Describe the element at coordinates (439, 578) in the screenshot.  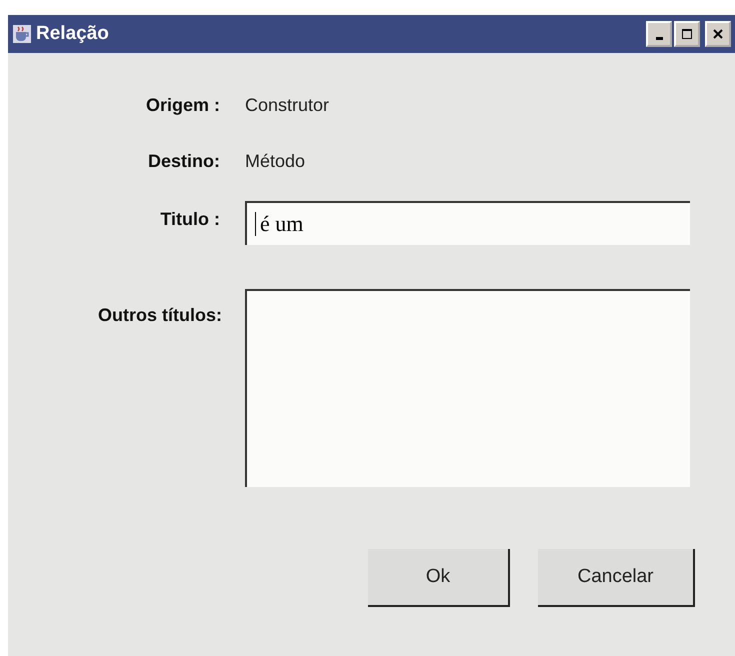
I see `dialog-button: Ok` at that location.